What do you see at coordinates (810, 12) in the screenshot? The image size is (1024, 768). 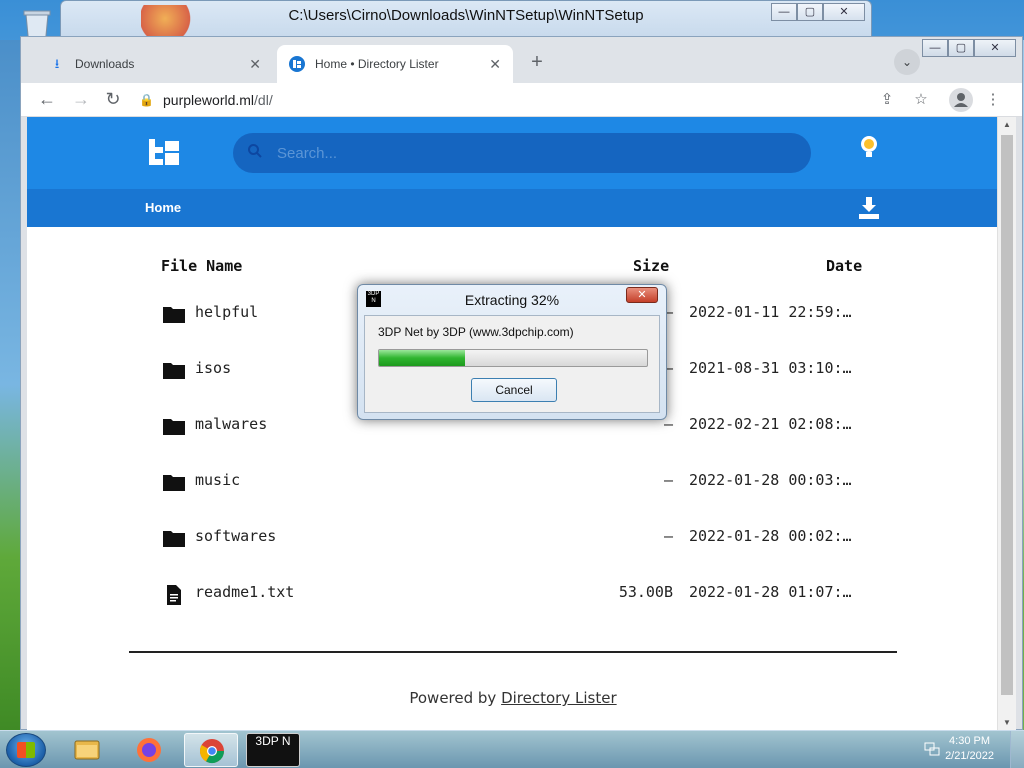 I see `explorer-maximize-button: ▢` at bounding box center [810, 12].